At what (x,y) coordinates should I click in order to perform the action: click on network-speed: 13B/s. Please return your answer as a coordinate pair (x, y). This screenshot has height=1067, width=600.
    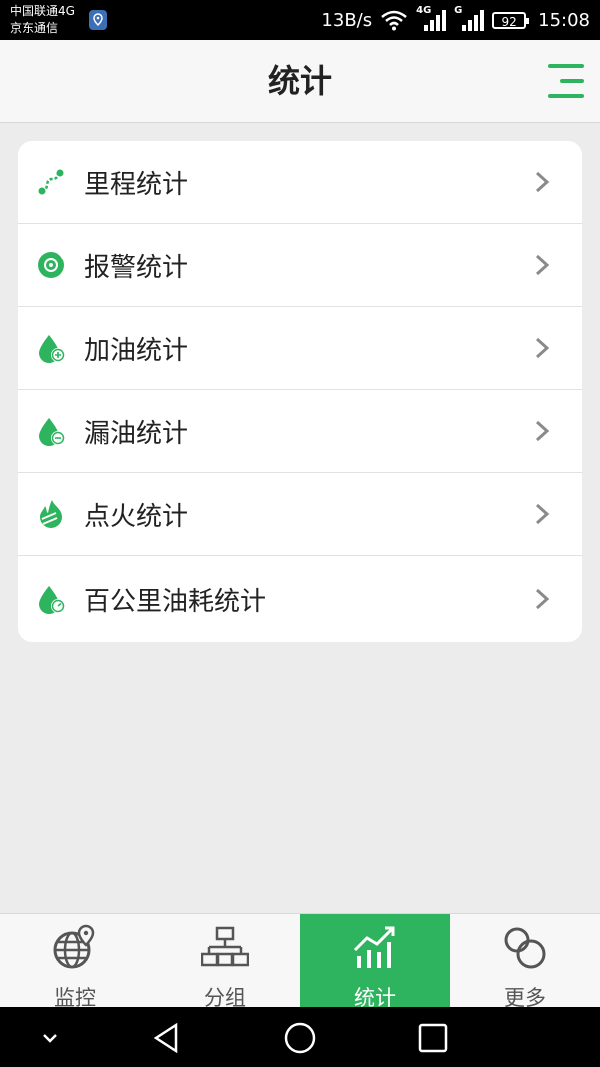
    Looking at the image, I should click on (347, 20).